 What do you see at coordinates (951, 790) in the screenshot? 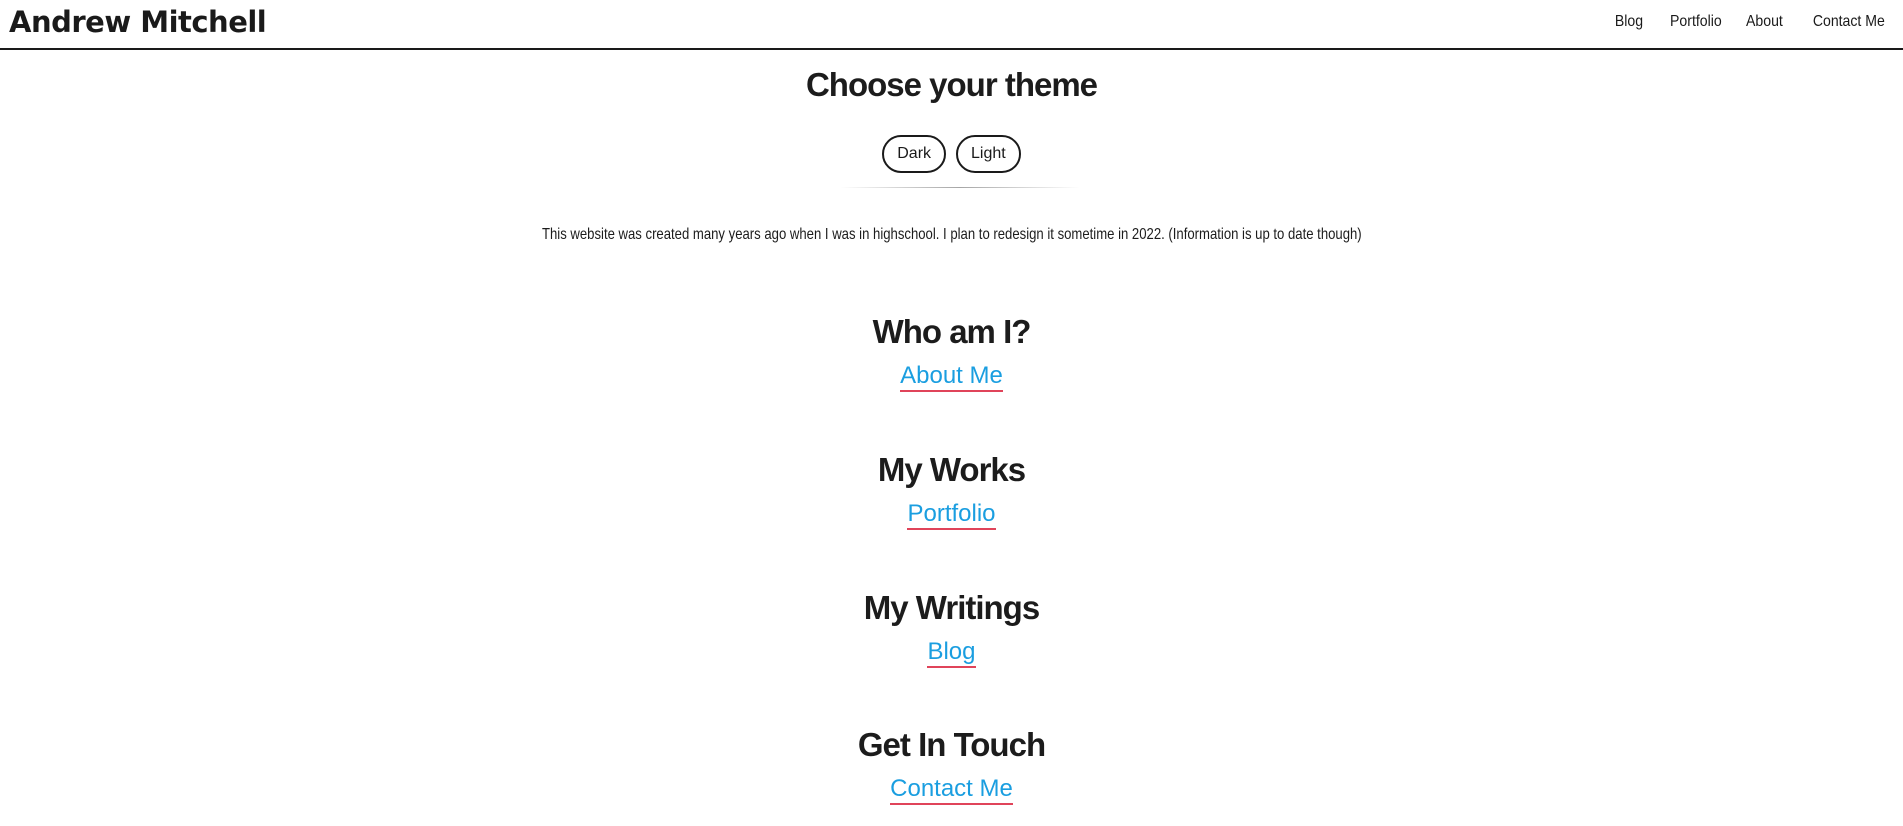
I see `contact-me-link: Contact Me` at bounding box center [951, 790].